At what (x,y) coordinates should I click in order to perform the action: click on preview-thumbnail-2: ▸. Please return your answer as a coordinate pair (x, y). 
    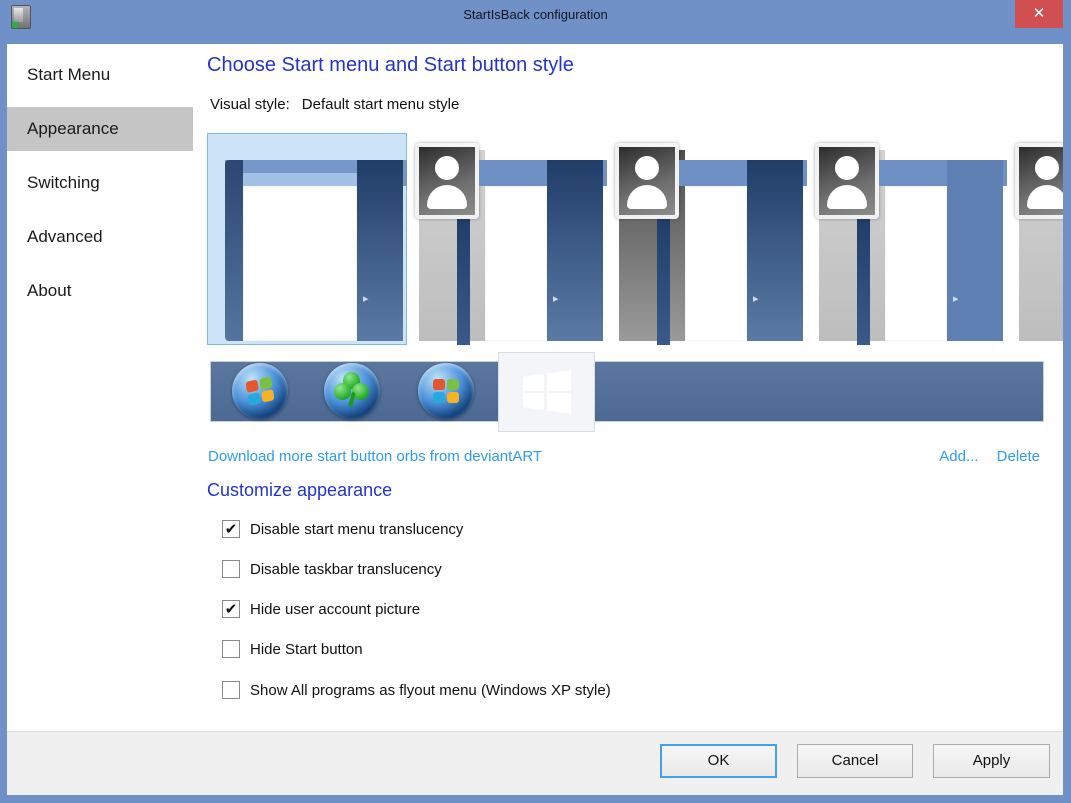
    Looking at the image, I should click on (507, 239).